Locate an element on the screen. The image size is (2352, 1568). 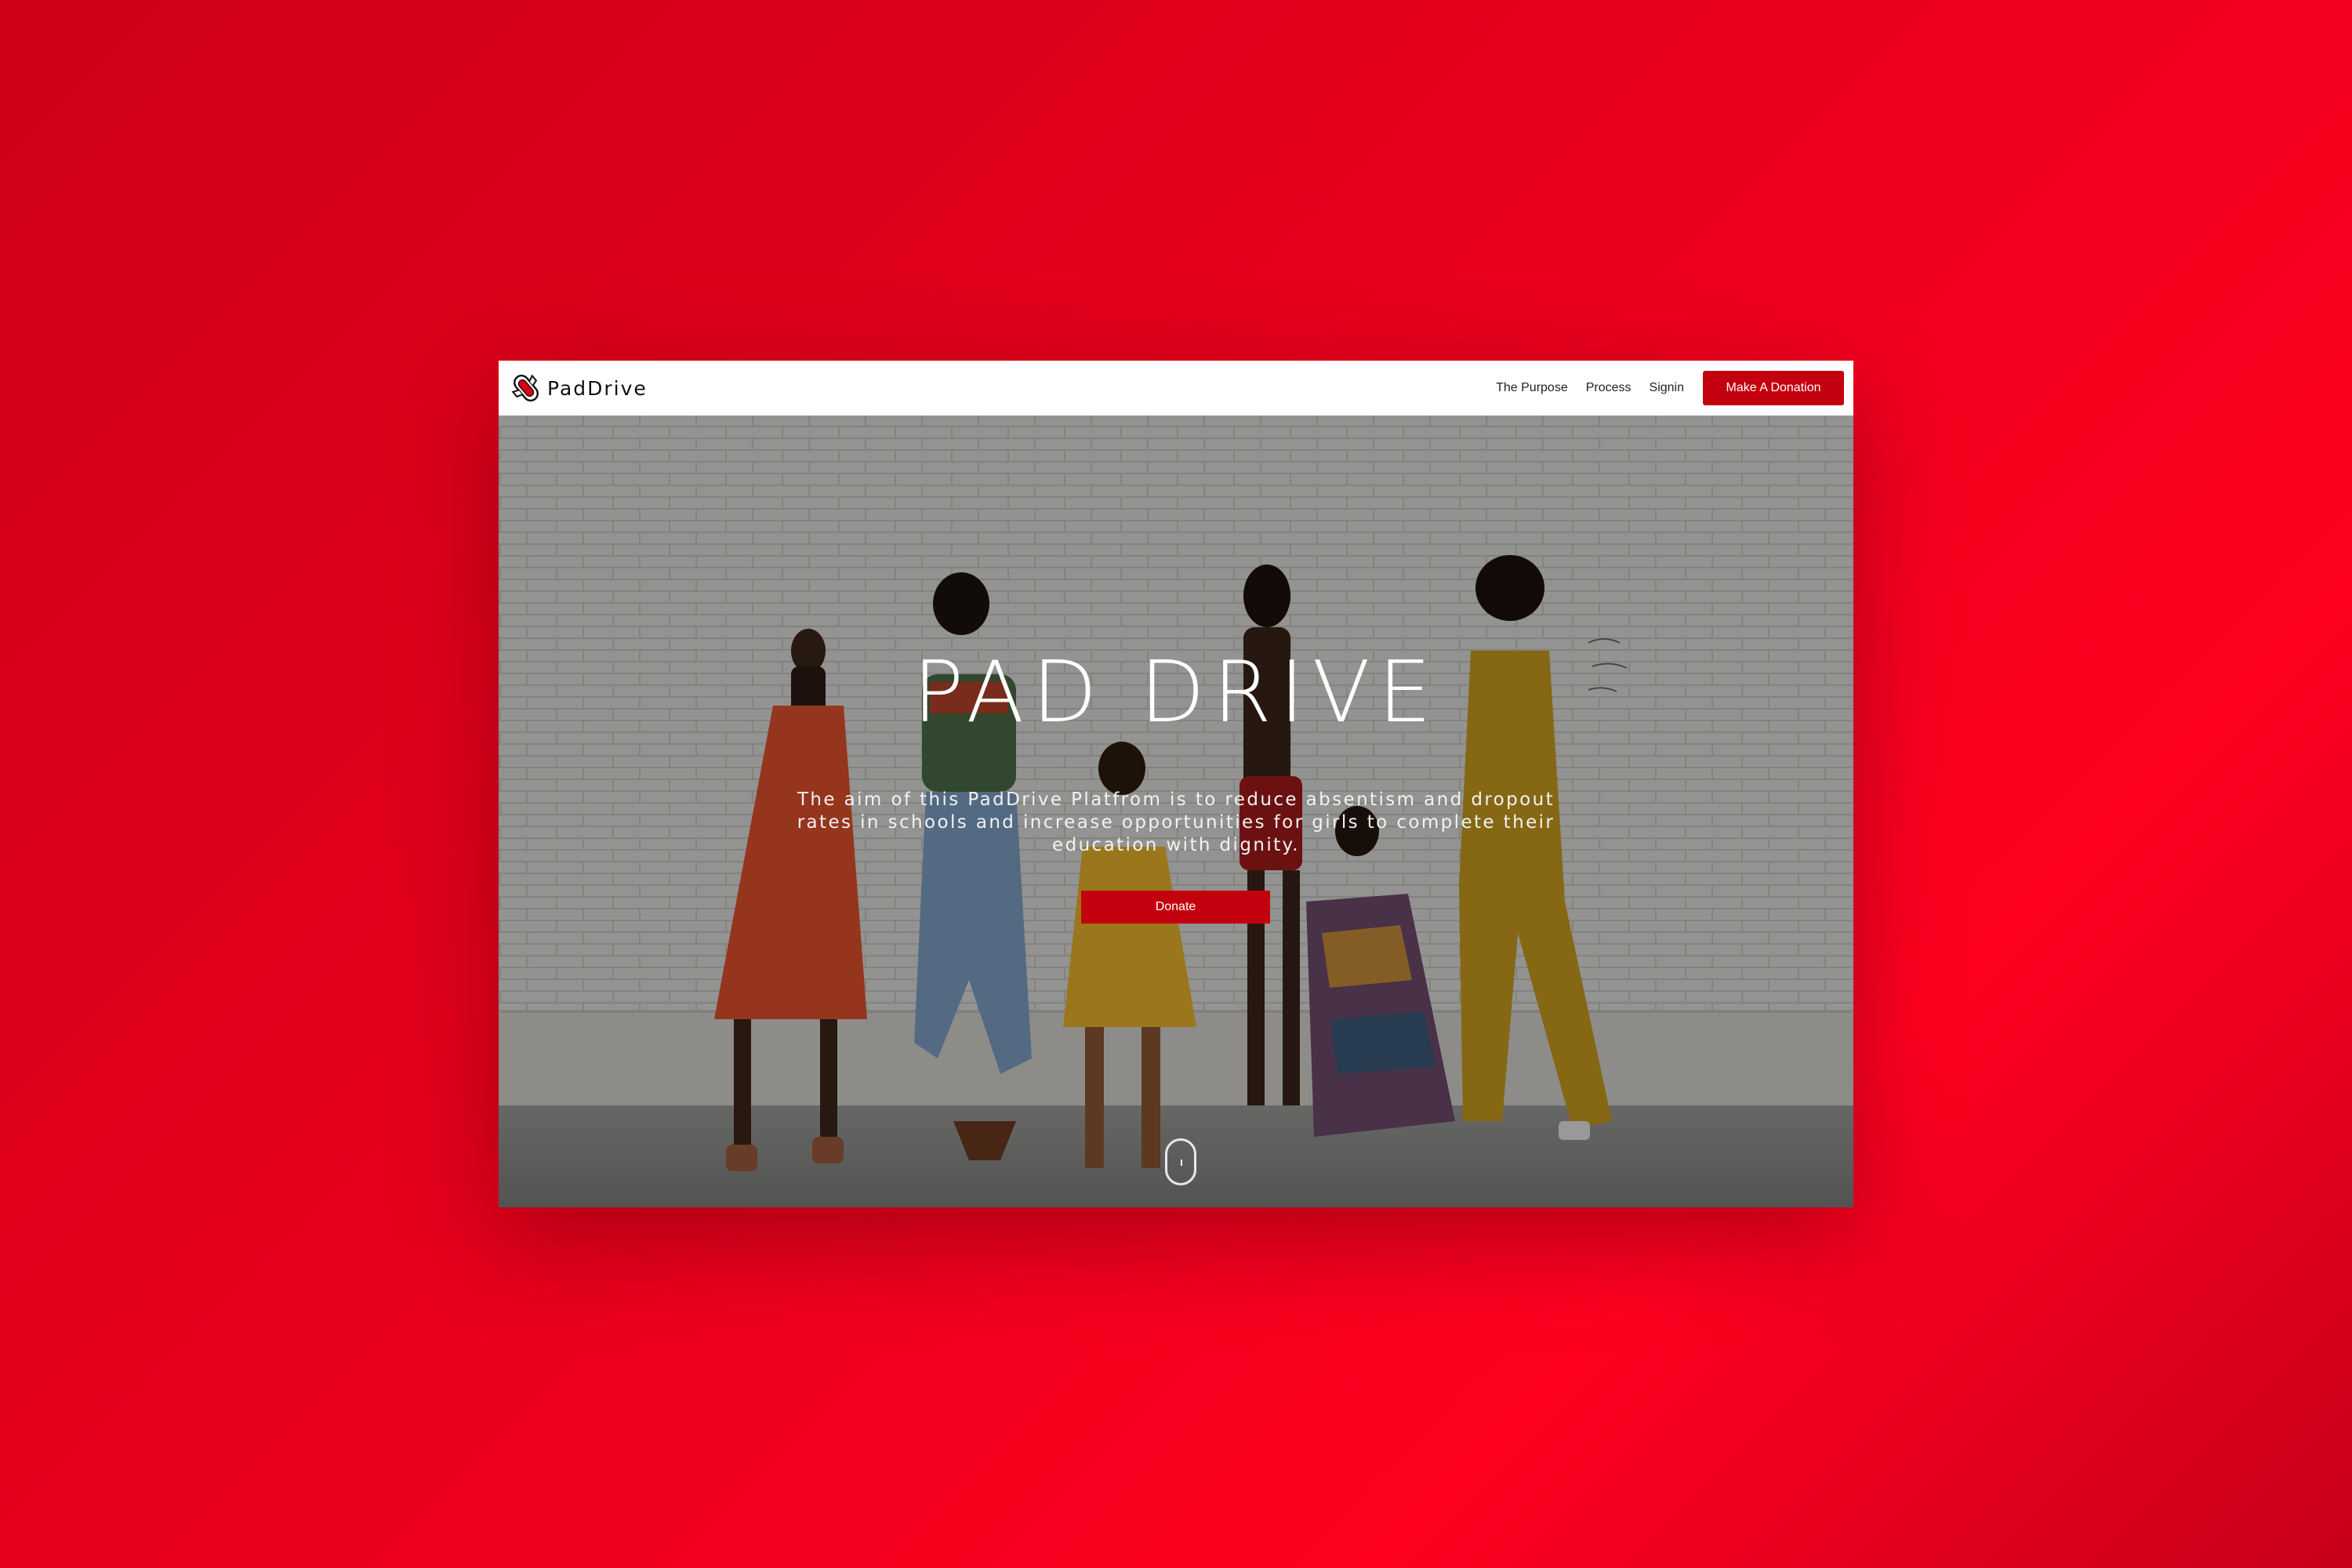
brand-name: PadDrive is located at coordinates (597, 388).